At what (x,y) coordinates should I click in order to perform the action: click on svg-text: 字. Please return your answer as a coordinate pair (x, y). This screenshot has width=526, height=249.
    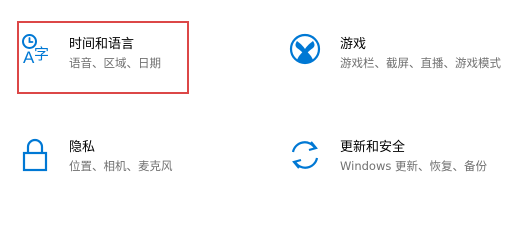
    Looking at the image, I should click on (41, 54).